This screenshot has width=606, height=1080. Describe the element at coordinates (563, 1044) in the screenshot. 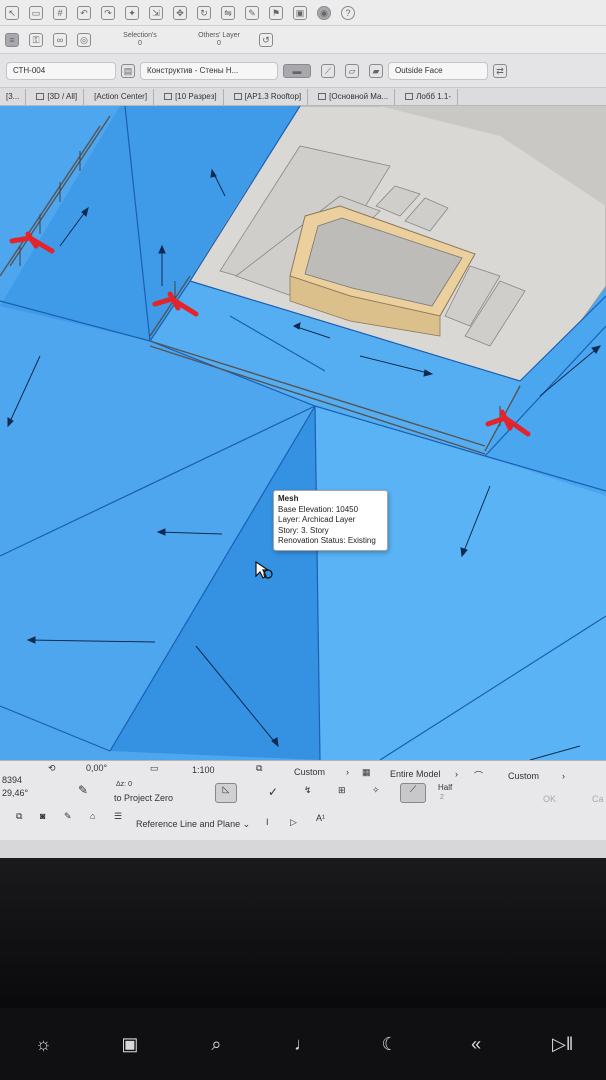

I see `play-pause-icon: ▷‖` at that location.